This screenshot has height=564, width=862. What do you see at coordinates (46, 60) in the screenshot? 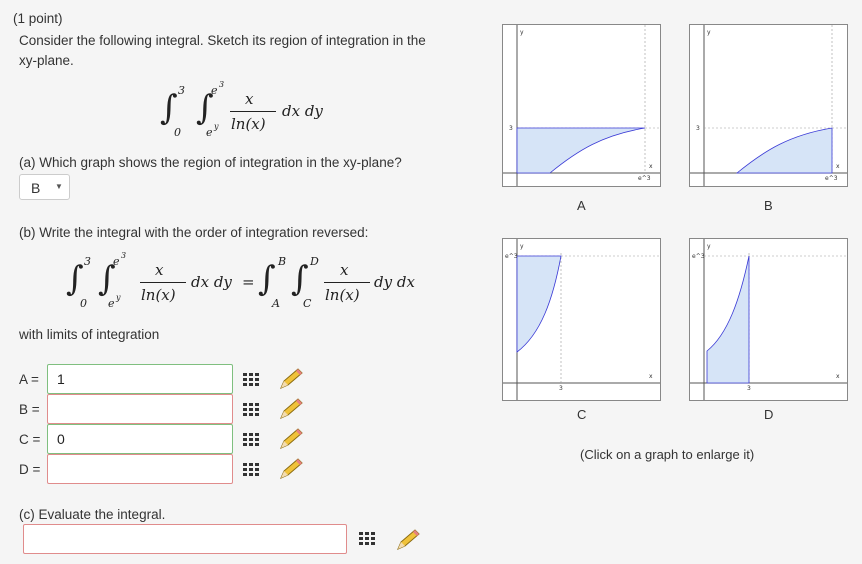
I see `intro-text-line2: xy-plane.` at bounding box center [46, 60].